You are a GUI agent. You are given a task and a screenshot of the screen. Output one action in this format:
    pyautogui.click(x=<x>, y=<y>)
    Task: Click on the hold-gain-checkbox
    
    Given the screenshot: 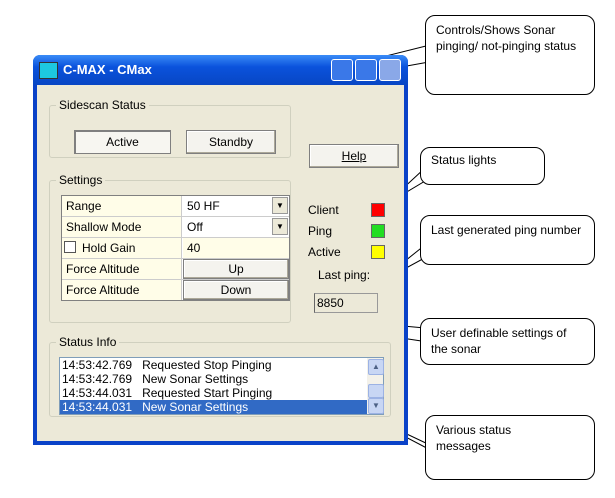 What is the action you would take?
    pyautogui.click(x=70, y=247)
    